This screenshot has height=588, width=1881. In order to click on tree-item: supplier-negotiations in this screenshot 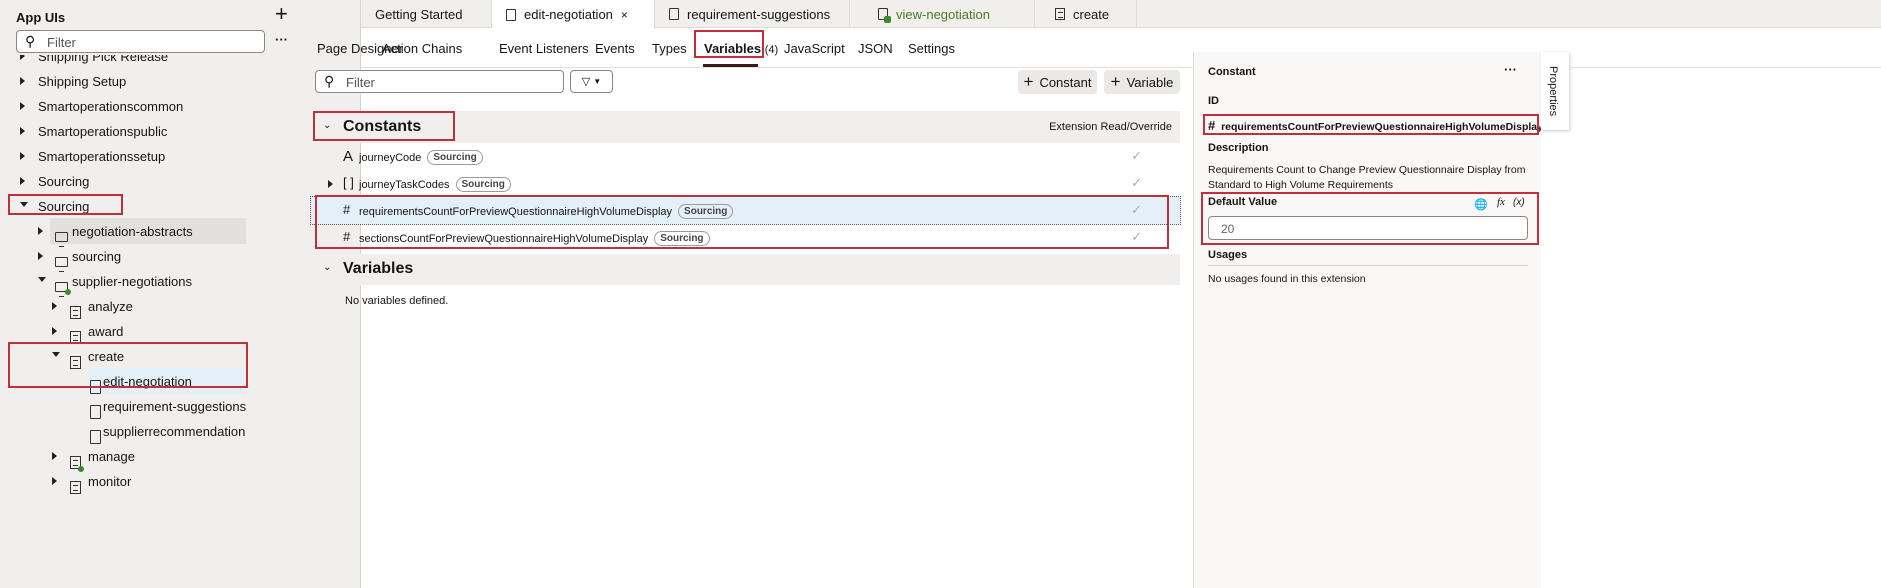, I will do `click(175, 282)`.